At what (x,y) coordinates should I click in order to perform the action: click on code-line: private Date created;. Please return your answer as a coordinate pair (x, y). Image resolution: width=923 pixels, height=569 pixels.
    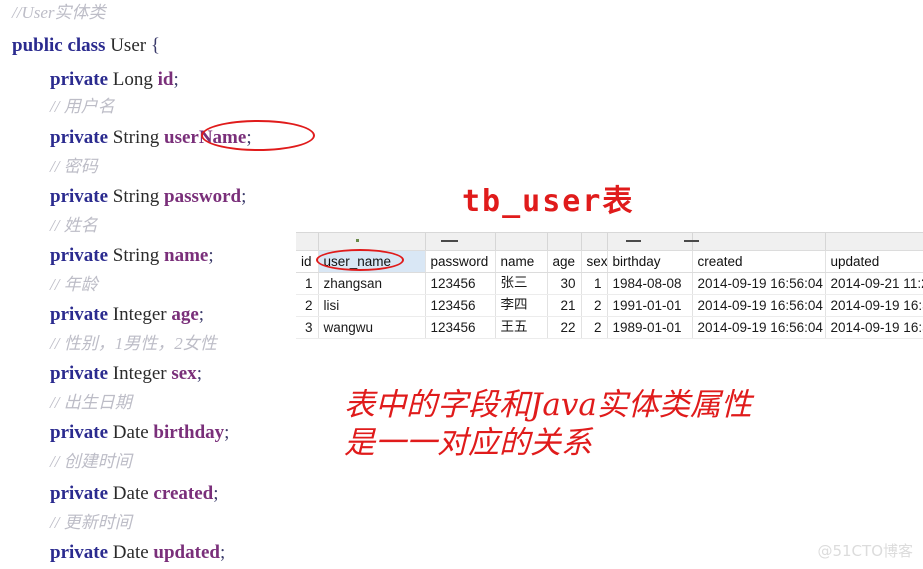
    Looking at the image, I should click on (165, 493).